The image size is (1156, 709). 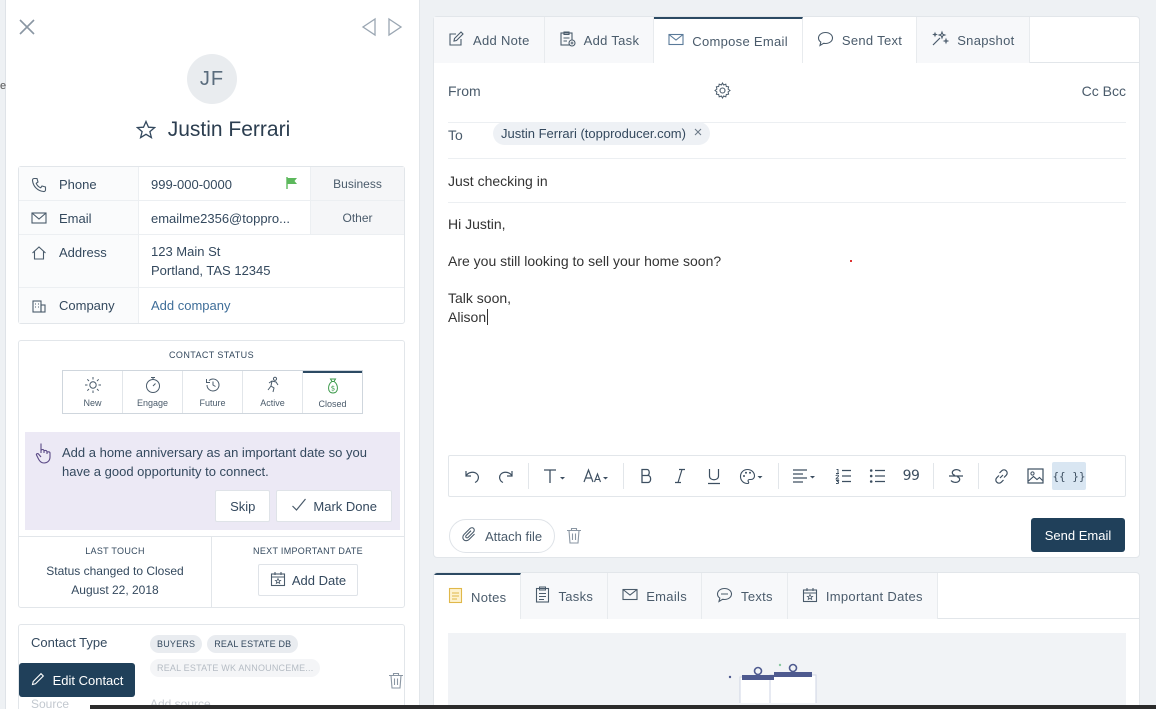 What do you see at coordinates (478, 596) in the screenshot?
I see `tab-notes: Notes` at bounding box center [478, 596].